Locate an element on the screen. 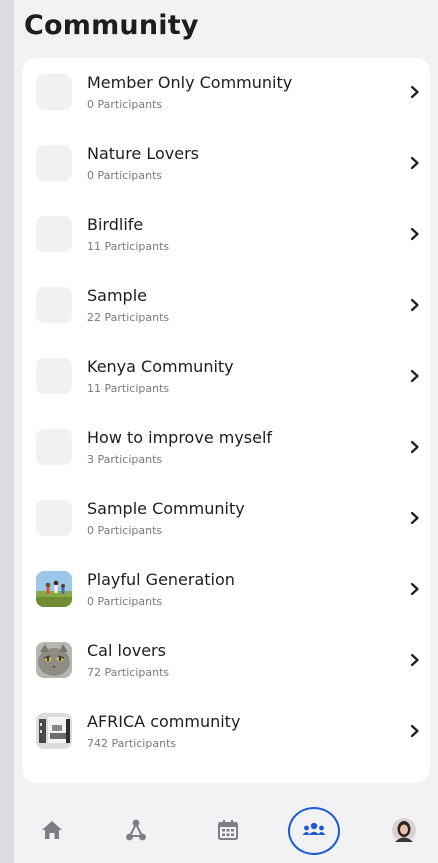 Image resolution: width=438 pixels, height=863 pixels. community-row: How to improve myself 3 Participants is located at coordinates (226, 448).